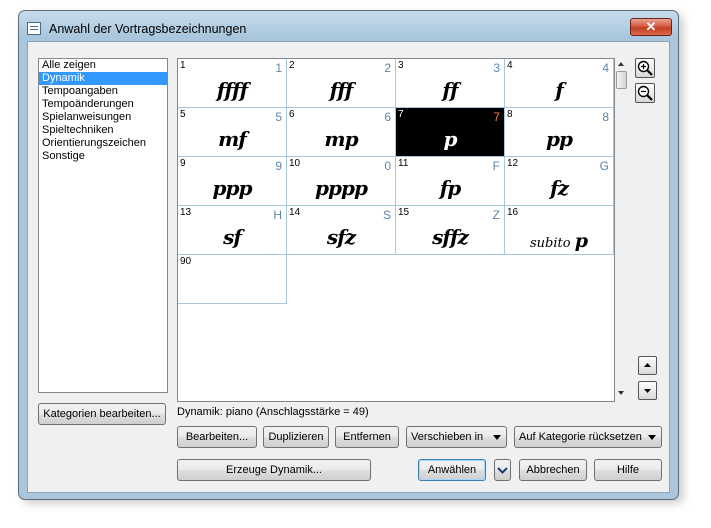 The height and width of the screenshot is (528, 711). Describe the element at coordinates (647, 365) in the screenshot. I see `move-up-button` at that location.